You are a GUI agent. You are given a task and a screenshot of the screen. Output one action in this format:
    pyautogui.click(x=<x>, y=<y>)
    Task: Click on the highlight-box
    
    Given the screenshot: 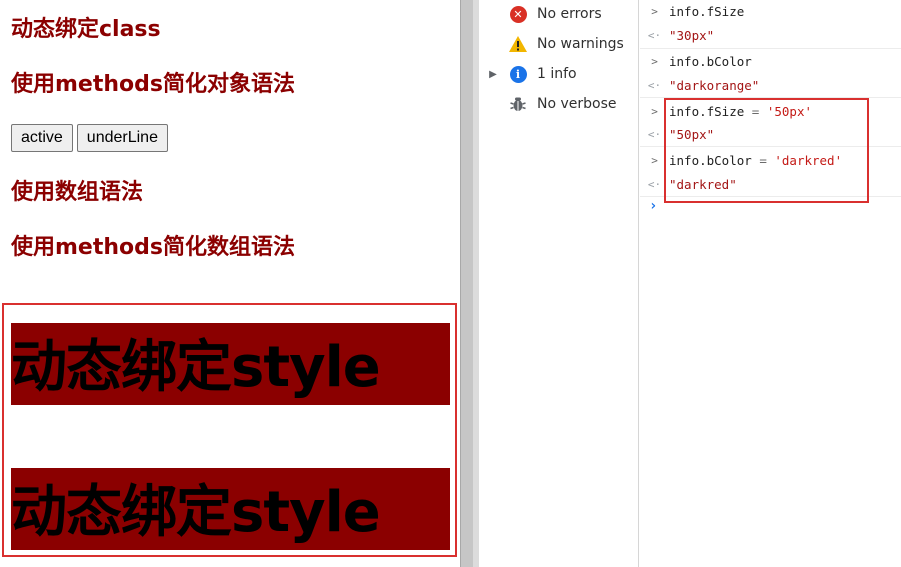 What is the action you would take?
    pyautogui.click(x=766, y=150)
    